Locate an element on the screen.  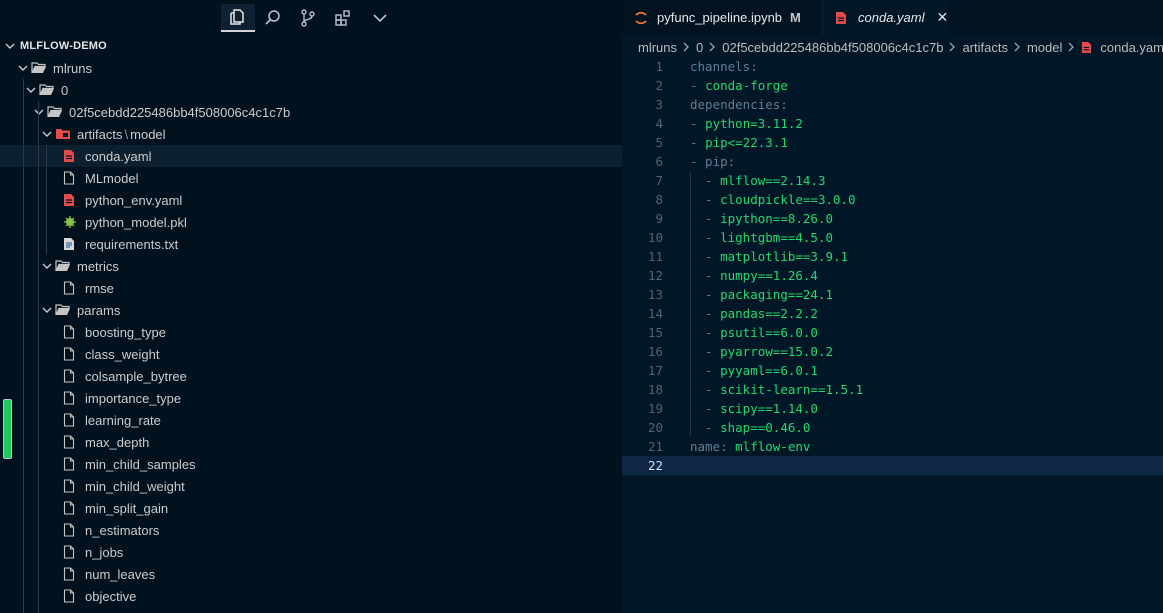
tab-bar: pyfunc_pipeline.ipynb M conda.yaml ✕ is located at coordinates (892, 17).